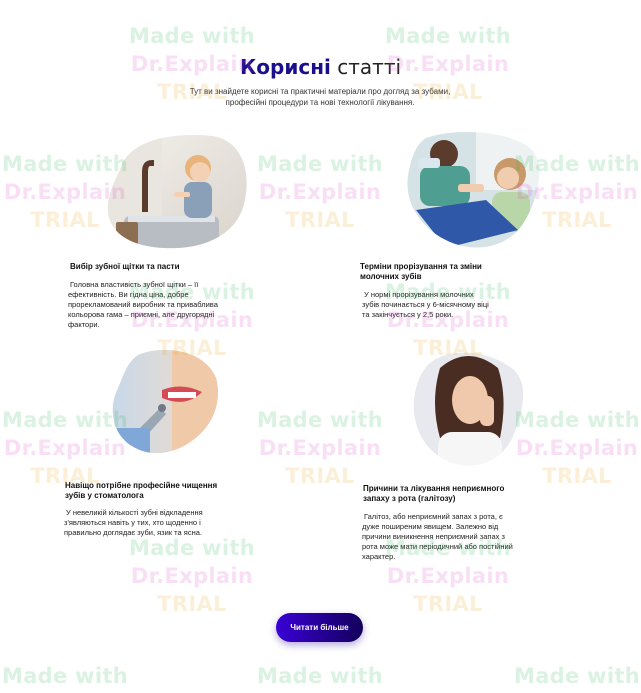  What do you see at coordinates (155, 267) in the screenshot?
I see `article-title: Вибір зубної щітки та пасти` at bounding box center [155, 267].